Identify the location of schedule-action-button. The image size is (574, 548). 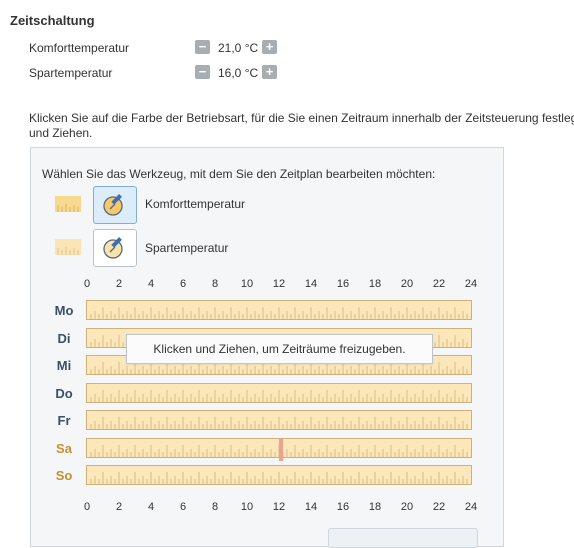
(403, 538).